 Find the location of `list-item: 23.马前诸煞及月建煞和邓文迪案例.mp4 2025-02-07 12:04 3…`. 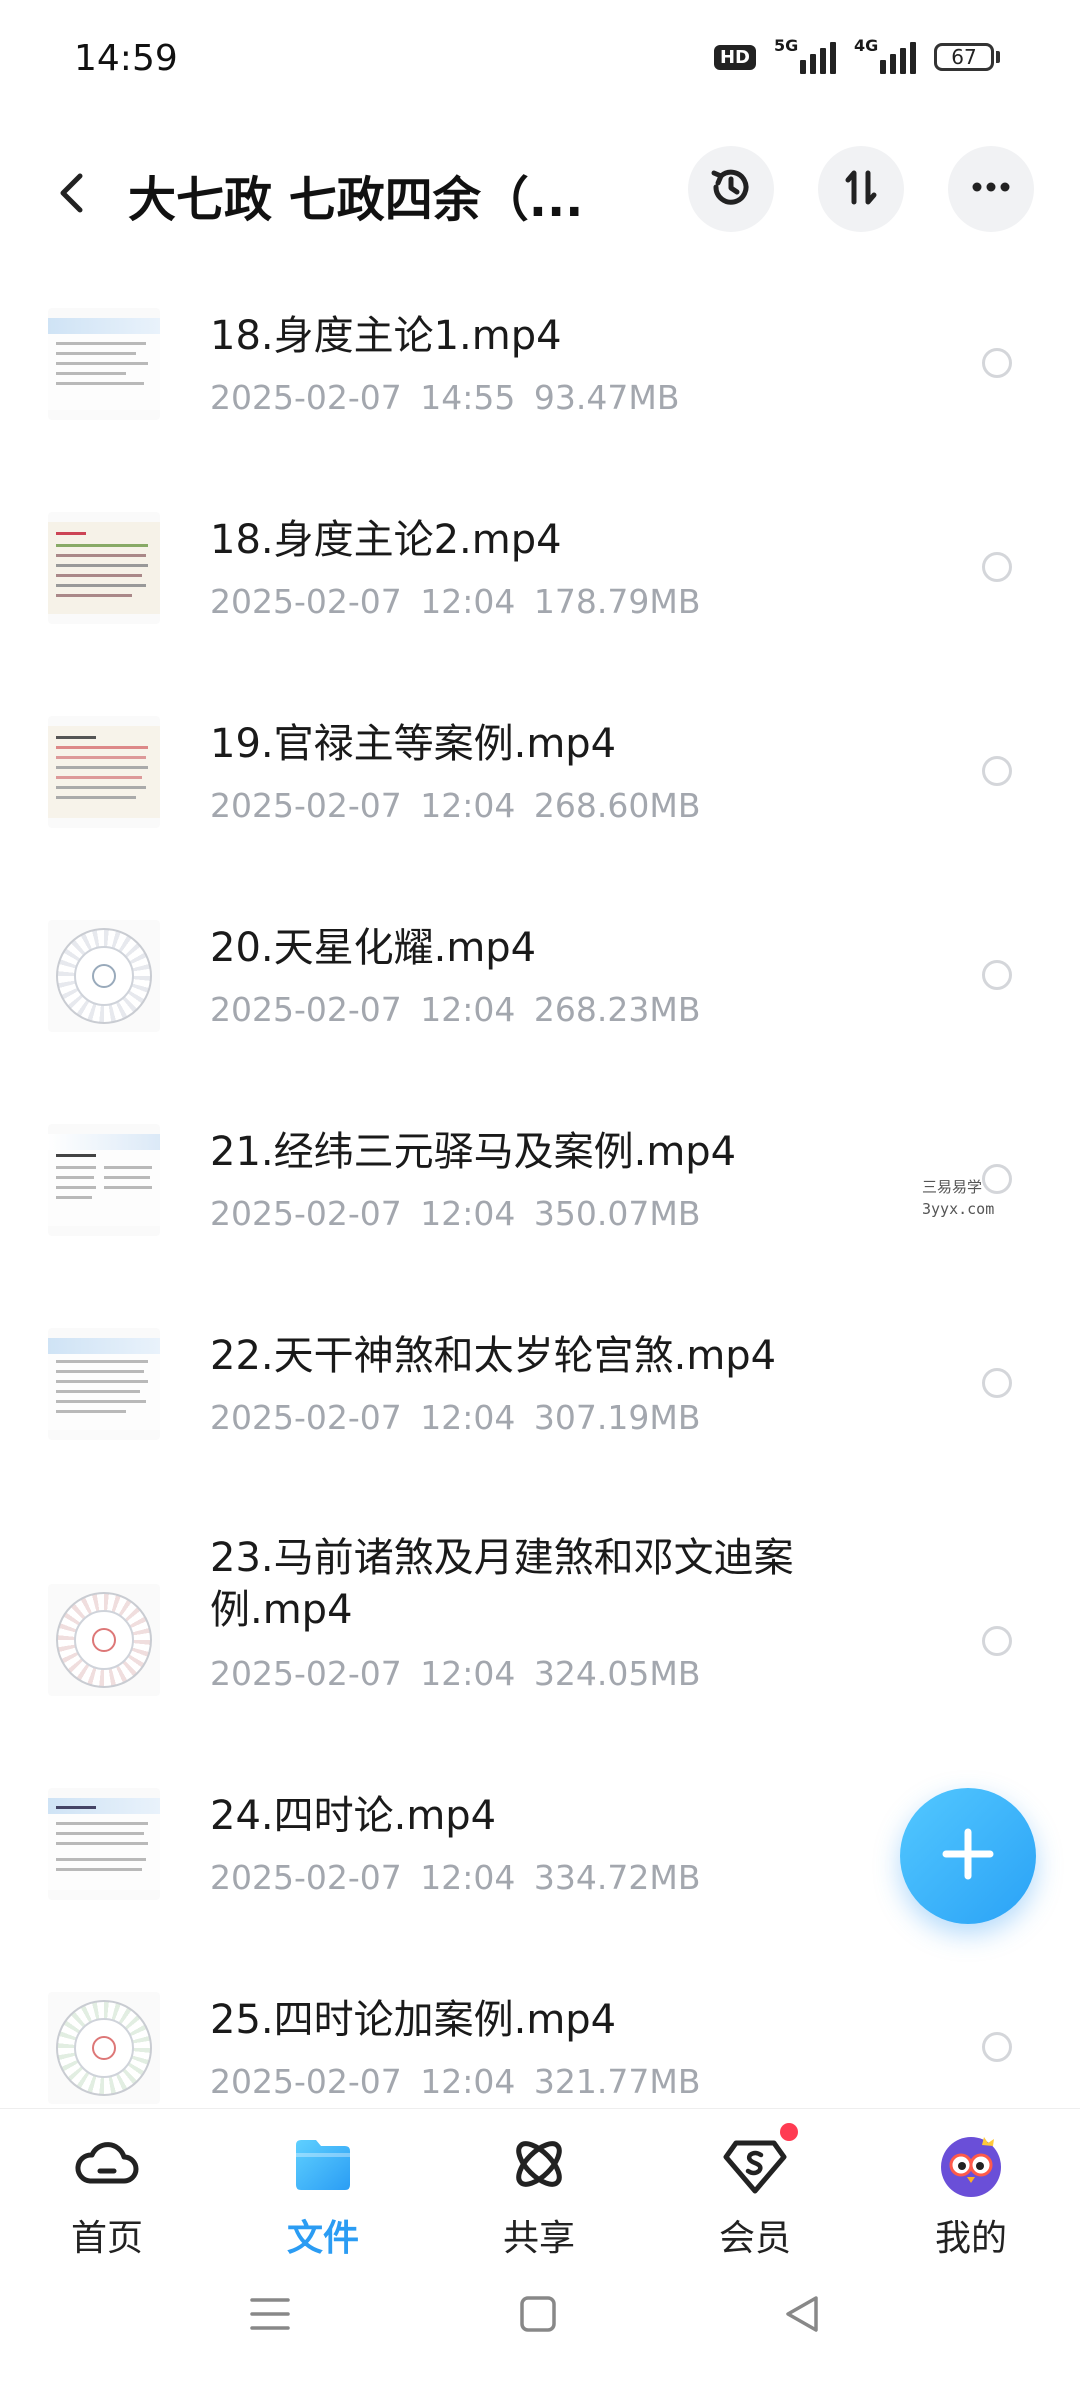

list-item: 23.马前诸煞及月建煞和邓文迪案例.mp4 2025-02-07 12:04 3… is located at coordinates (540, 1642).